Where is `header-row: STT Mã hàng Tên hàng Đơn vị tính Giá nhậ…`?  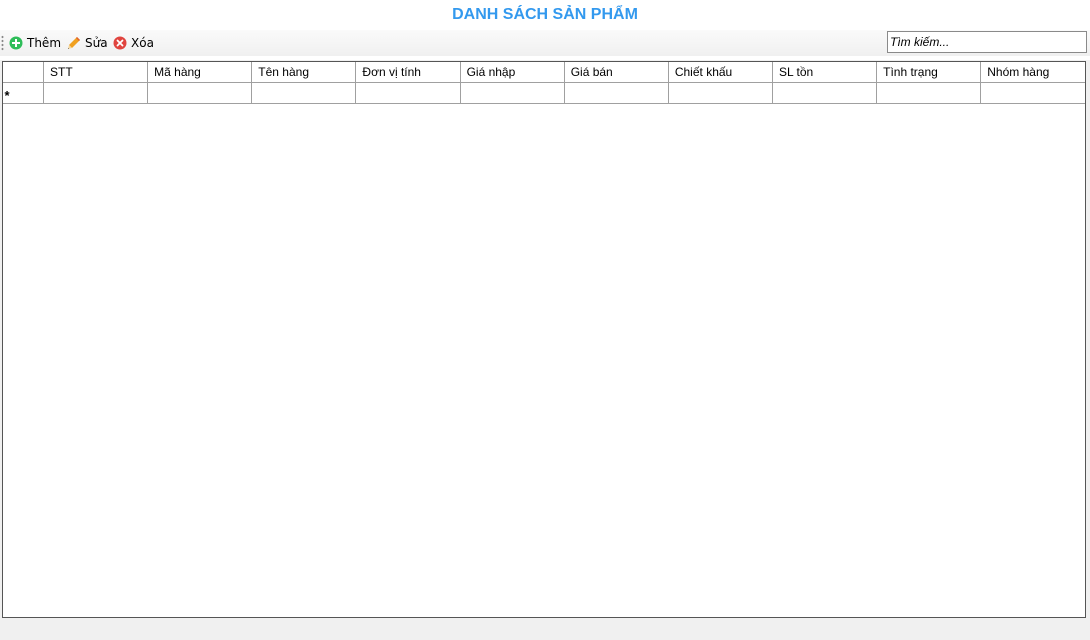
header-row: STT Mã hàng Tên hàng Đơn vị tính Giá nhậ… is located at coordinates (544, 72).